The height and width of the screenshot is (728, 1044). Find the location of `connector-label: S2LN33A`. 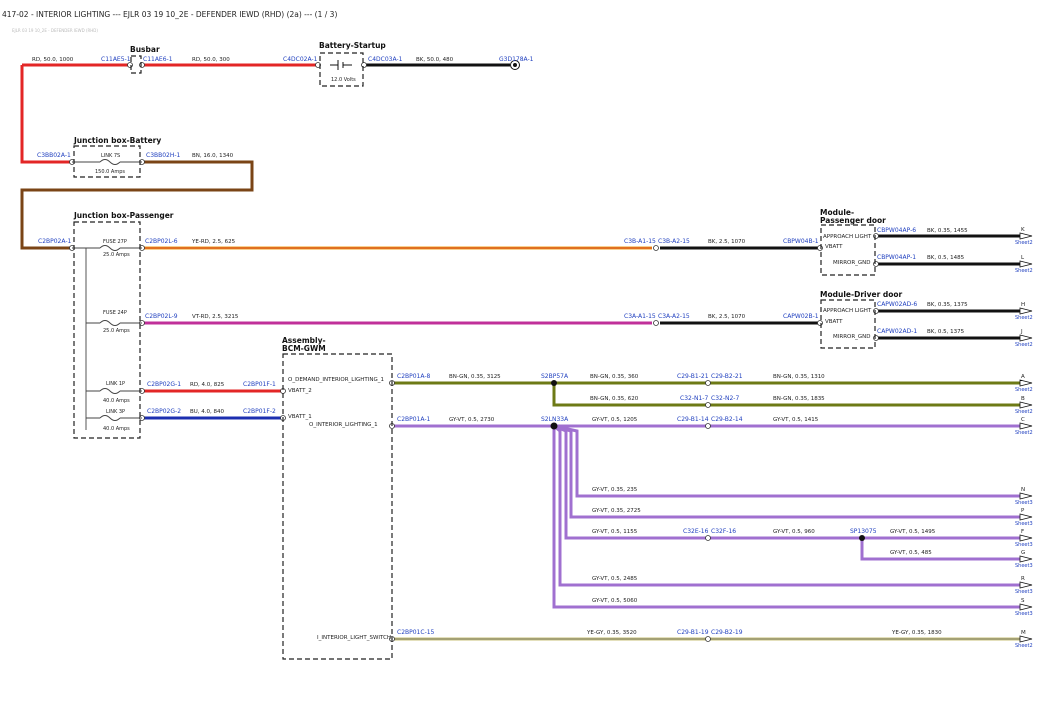

connector-label: S2LN33A is located at coordinates (555, 419).